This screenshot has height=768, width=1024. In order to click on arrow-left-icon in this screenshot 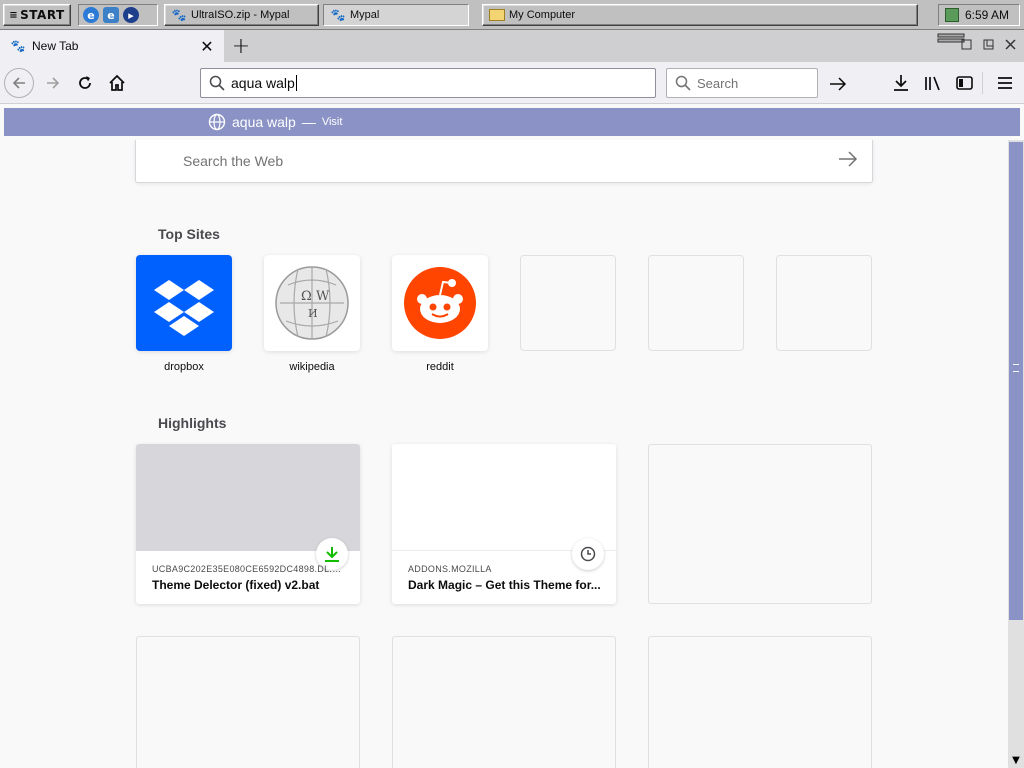, I will do `click(18, 83)`.